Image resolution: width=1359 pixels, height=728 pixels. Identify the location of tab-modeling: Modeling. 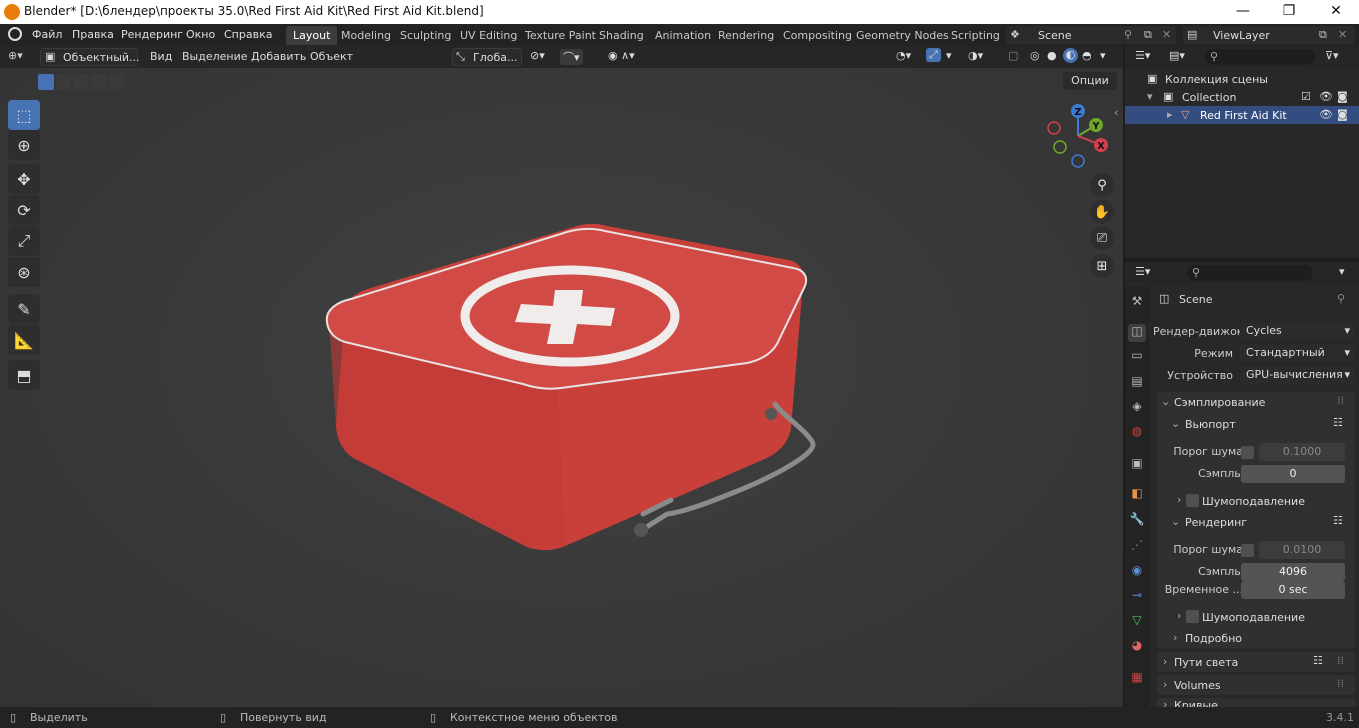
(366, 35).